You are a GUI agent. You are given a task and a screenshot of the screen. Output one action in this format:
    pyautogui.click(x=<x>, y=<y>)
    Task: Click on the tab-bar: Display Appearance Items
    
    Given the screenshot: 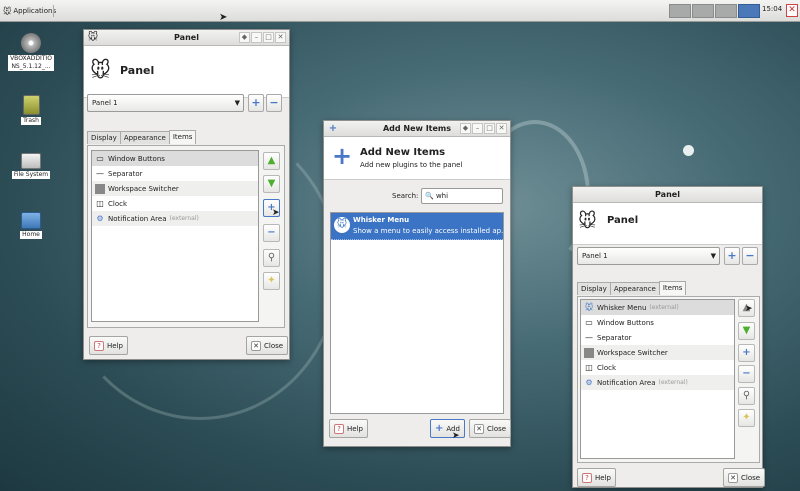 What is the action you would take?
    pyautogui.click(x=632, y=288)
    